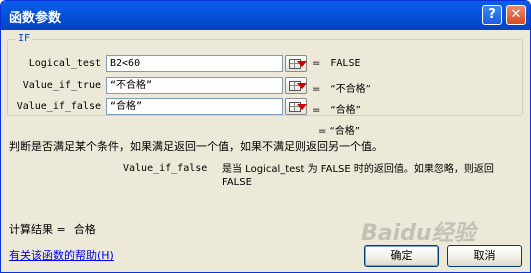  What do you see at coordinates (196, 146) in the screenshot?
I see `function-description: 判断是否满足某个条件，如果满足返回一个值，如果不满足则返回另一个值。` at bounding box center [196, 146].